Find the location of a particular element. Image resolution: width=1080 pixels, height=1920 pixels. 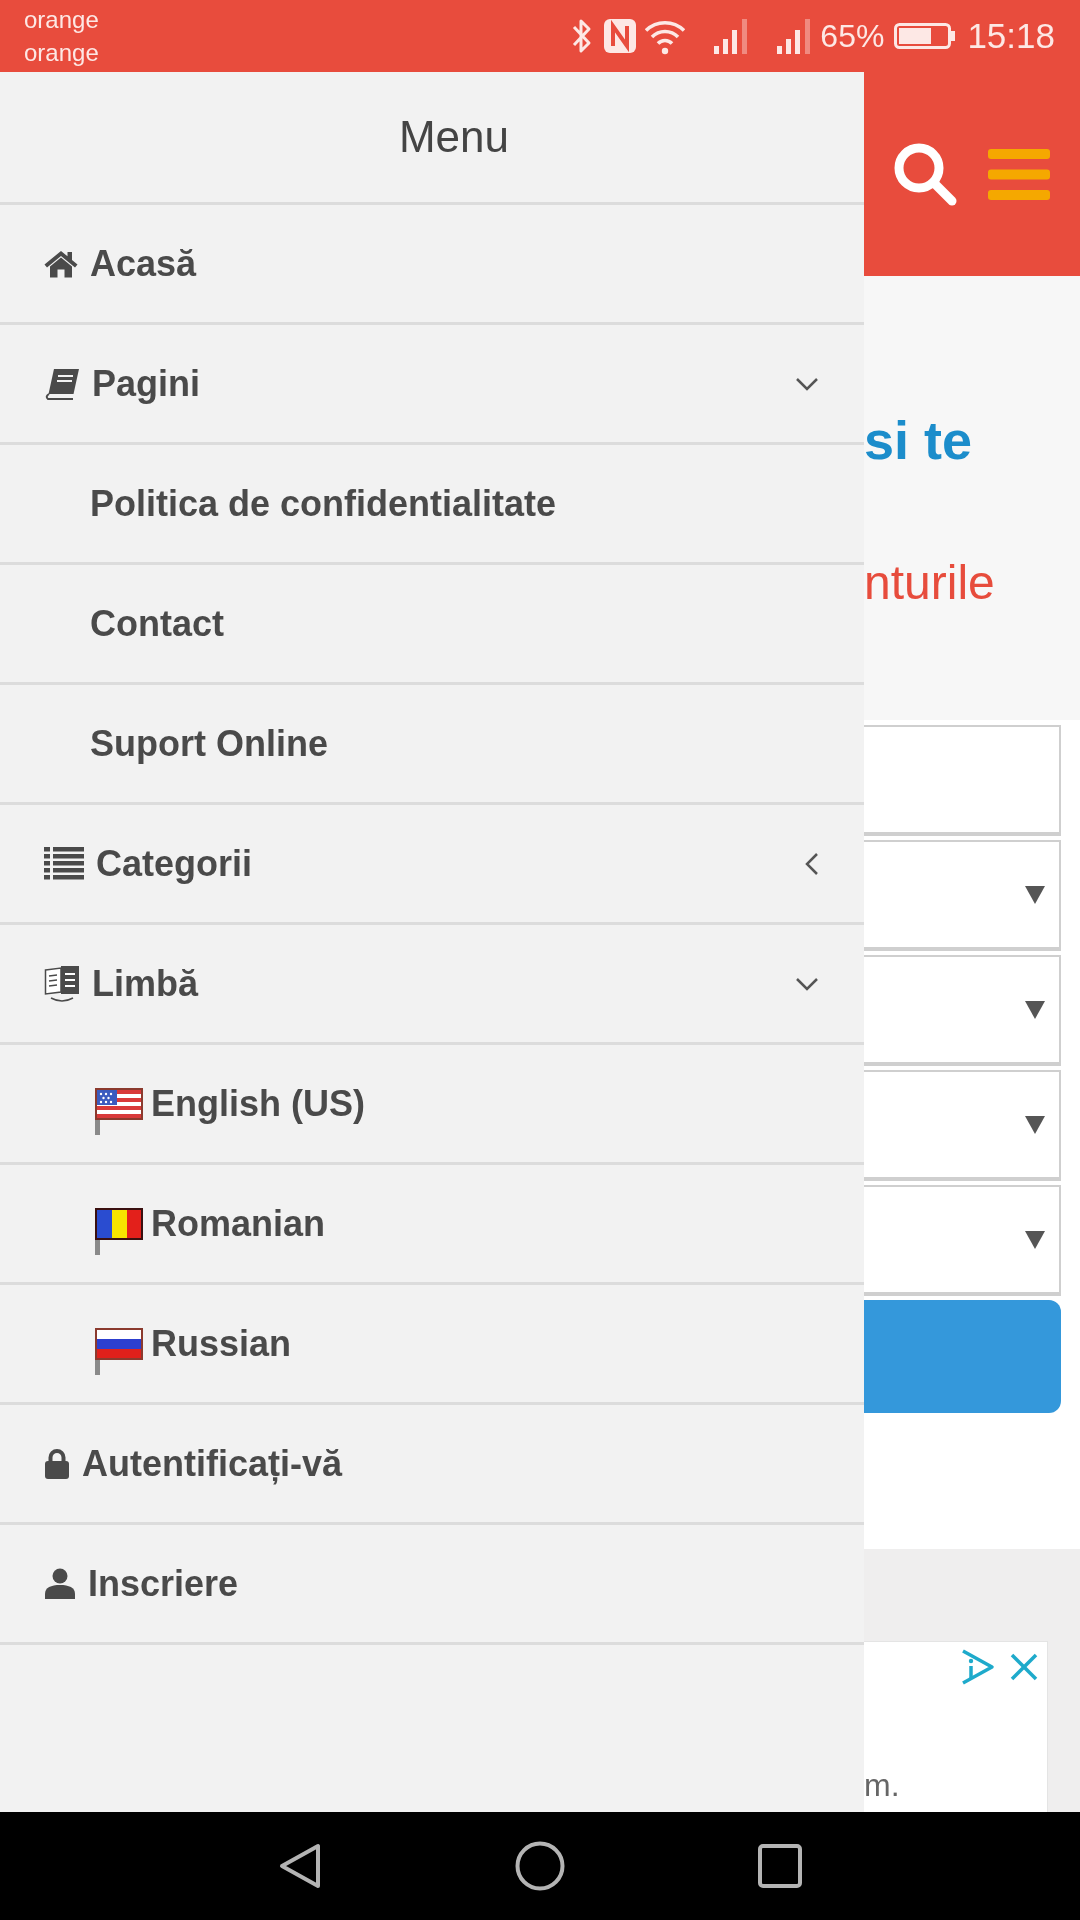

subheading-text: nturile is located at coordinates (929, 583).